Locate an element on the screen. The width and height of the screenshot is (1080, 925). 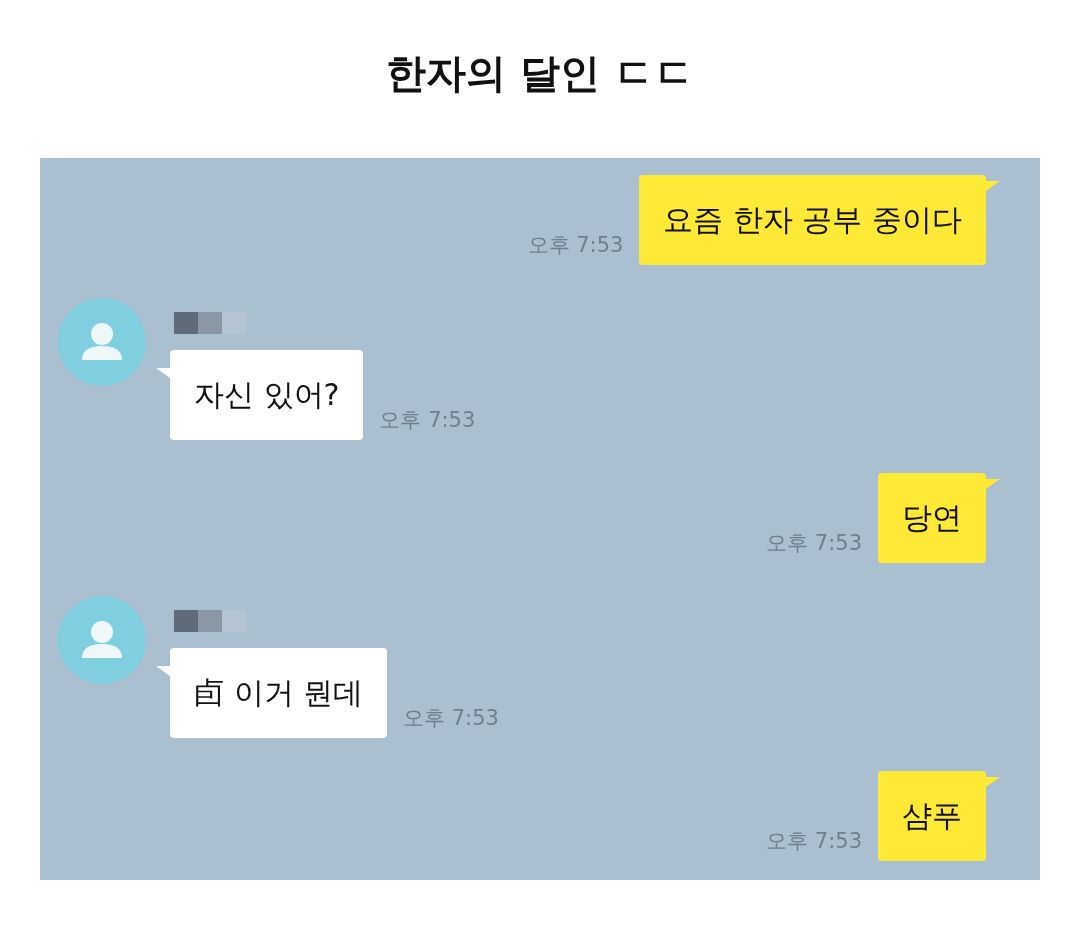
post-title: 한자의 달인 ㄷㄷ is located at coordinates (540, 73).